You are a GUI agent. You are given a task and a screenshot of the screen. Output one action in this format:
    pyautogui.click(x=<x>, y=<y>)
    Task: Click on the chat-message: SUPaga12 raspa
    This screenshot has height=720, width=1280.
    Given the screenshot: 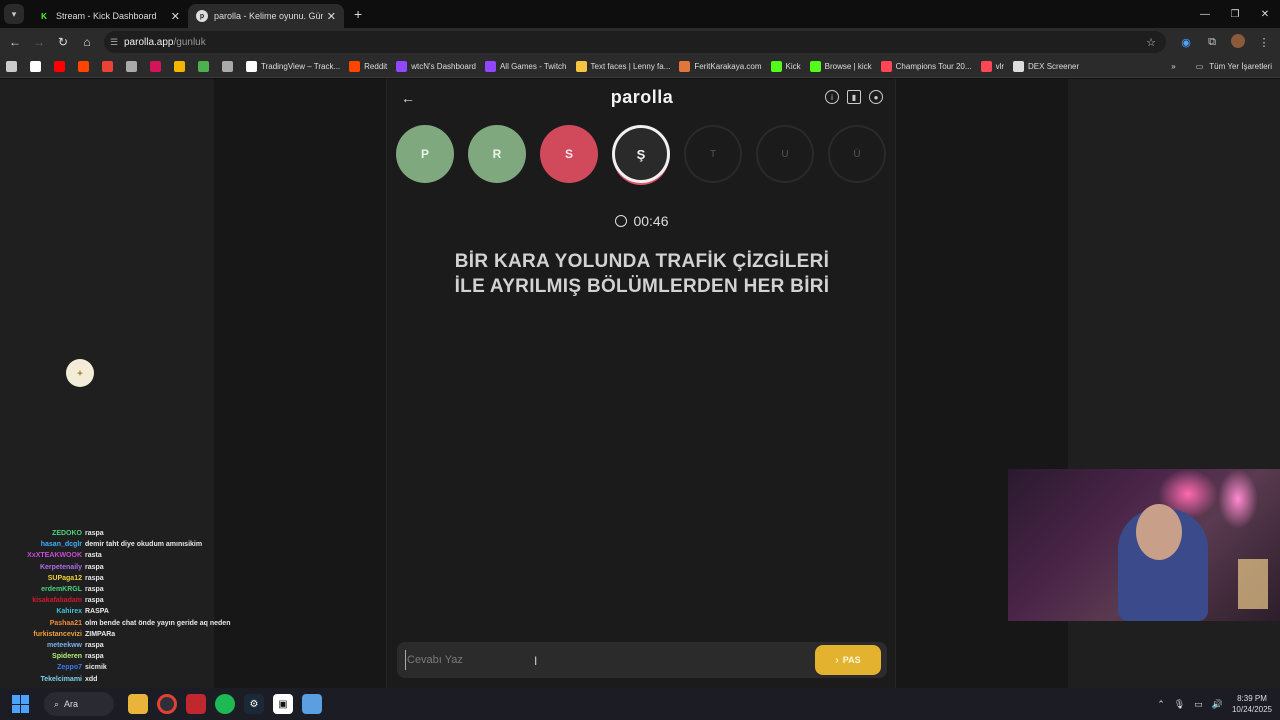 What is the action you would take?
    pyautogui.click(x=130, y=578)
    